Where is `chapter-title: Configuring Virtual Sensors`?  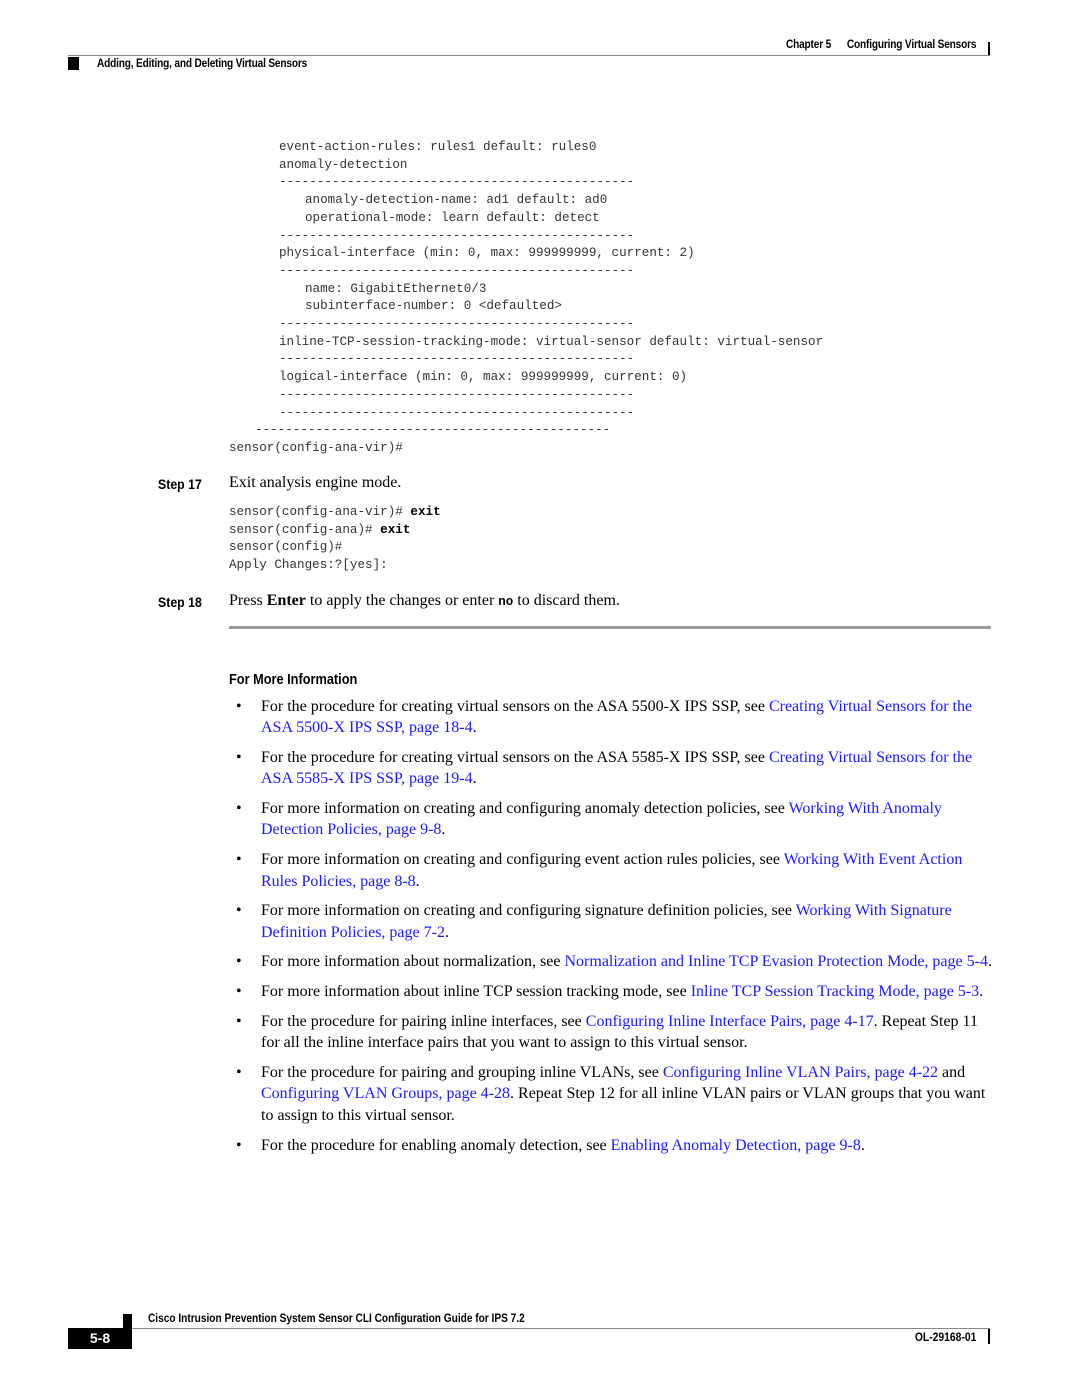
chapter-title: Configuring Virtual Sensors is located at coordinates (911, 45).